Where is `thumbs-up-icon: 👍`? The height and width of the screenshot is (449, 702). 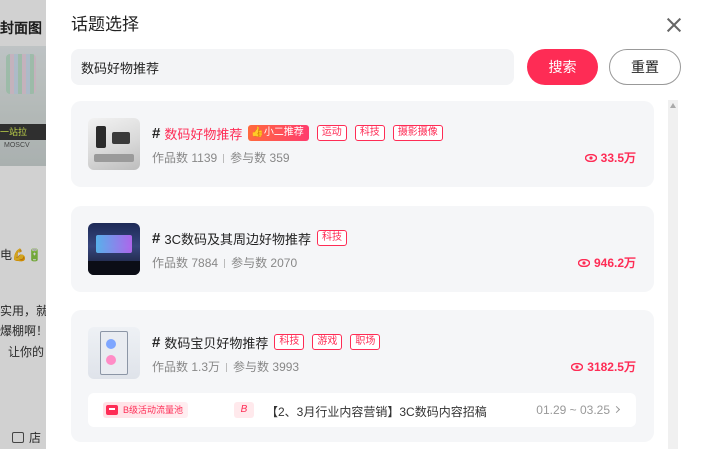
thumbs-up-icon: 👍 is located at coordinates (257, 132).